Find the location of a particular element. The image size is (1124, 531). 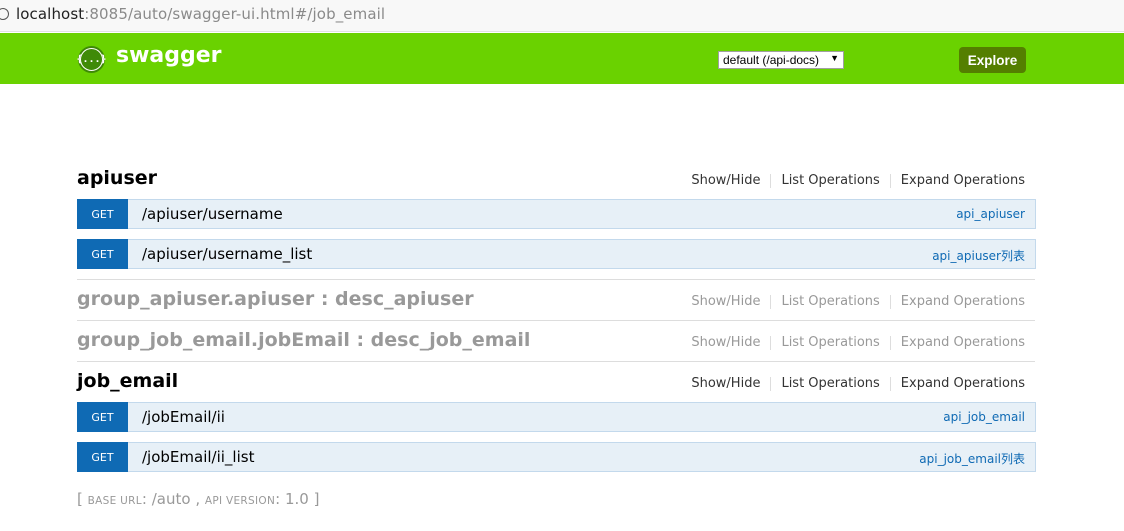

resource-title-apiuser: apiuser is located at coordinates (117, 178).